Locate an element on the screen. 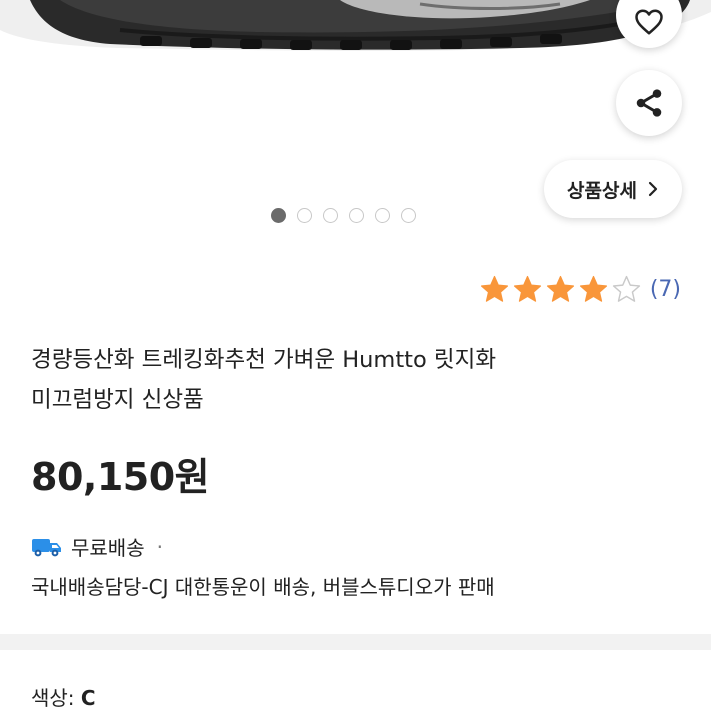  product-detail-label: 상품상세 is located at coordinates (602, 190).